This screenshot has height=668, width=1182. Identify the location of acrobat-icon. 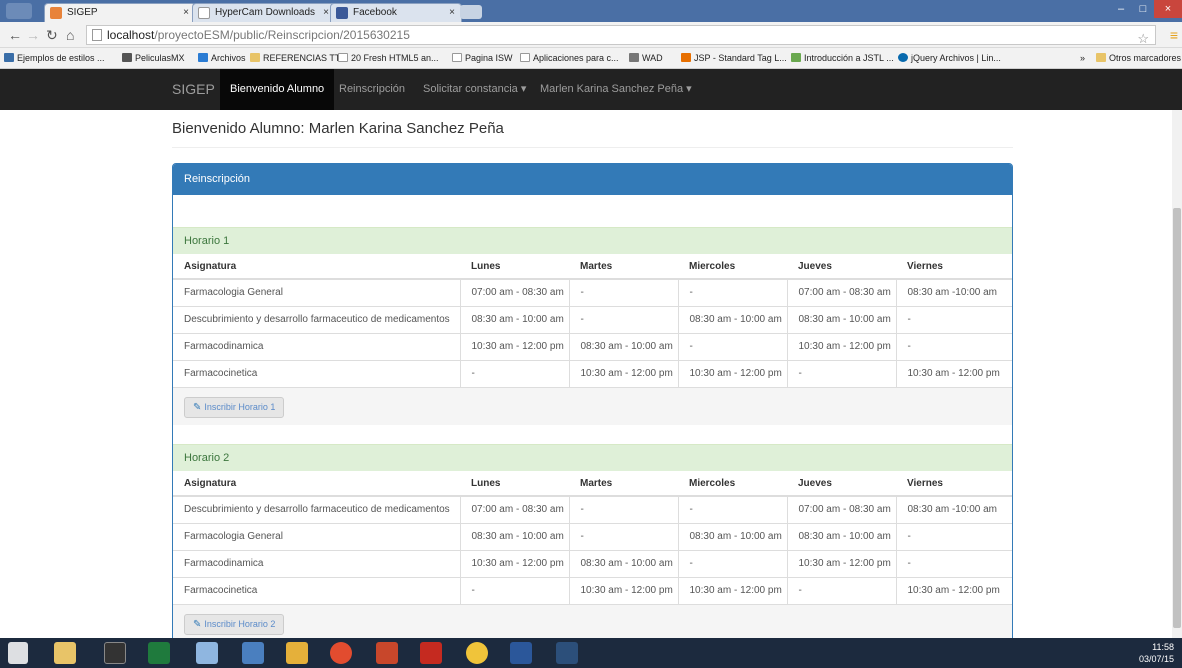
(431, 653).